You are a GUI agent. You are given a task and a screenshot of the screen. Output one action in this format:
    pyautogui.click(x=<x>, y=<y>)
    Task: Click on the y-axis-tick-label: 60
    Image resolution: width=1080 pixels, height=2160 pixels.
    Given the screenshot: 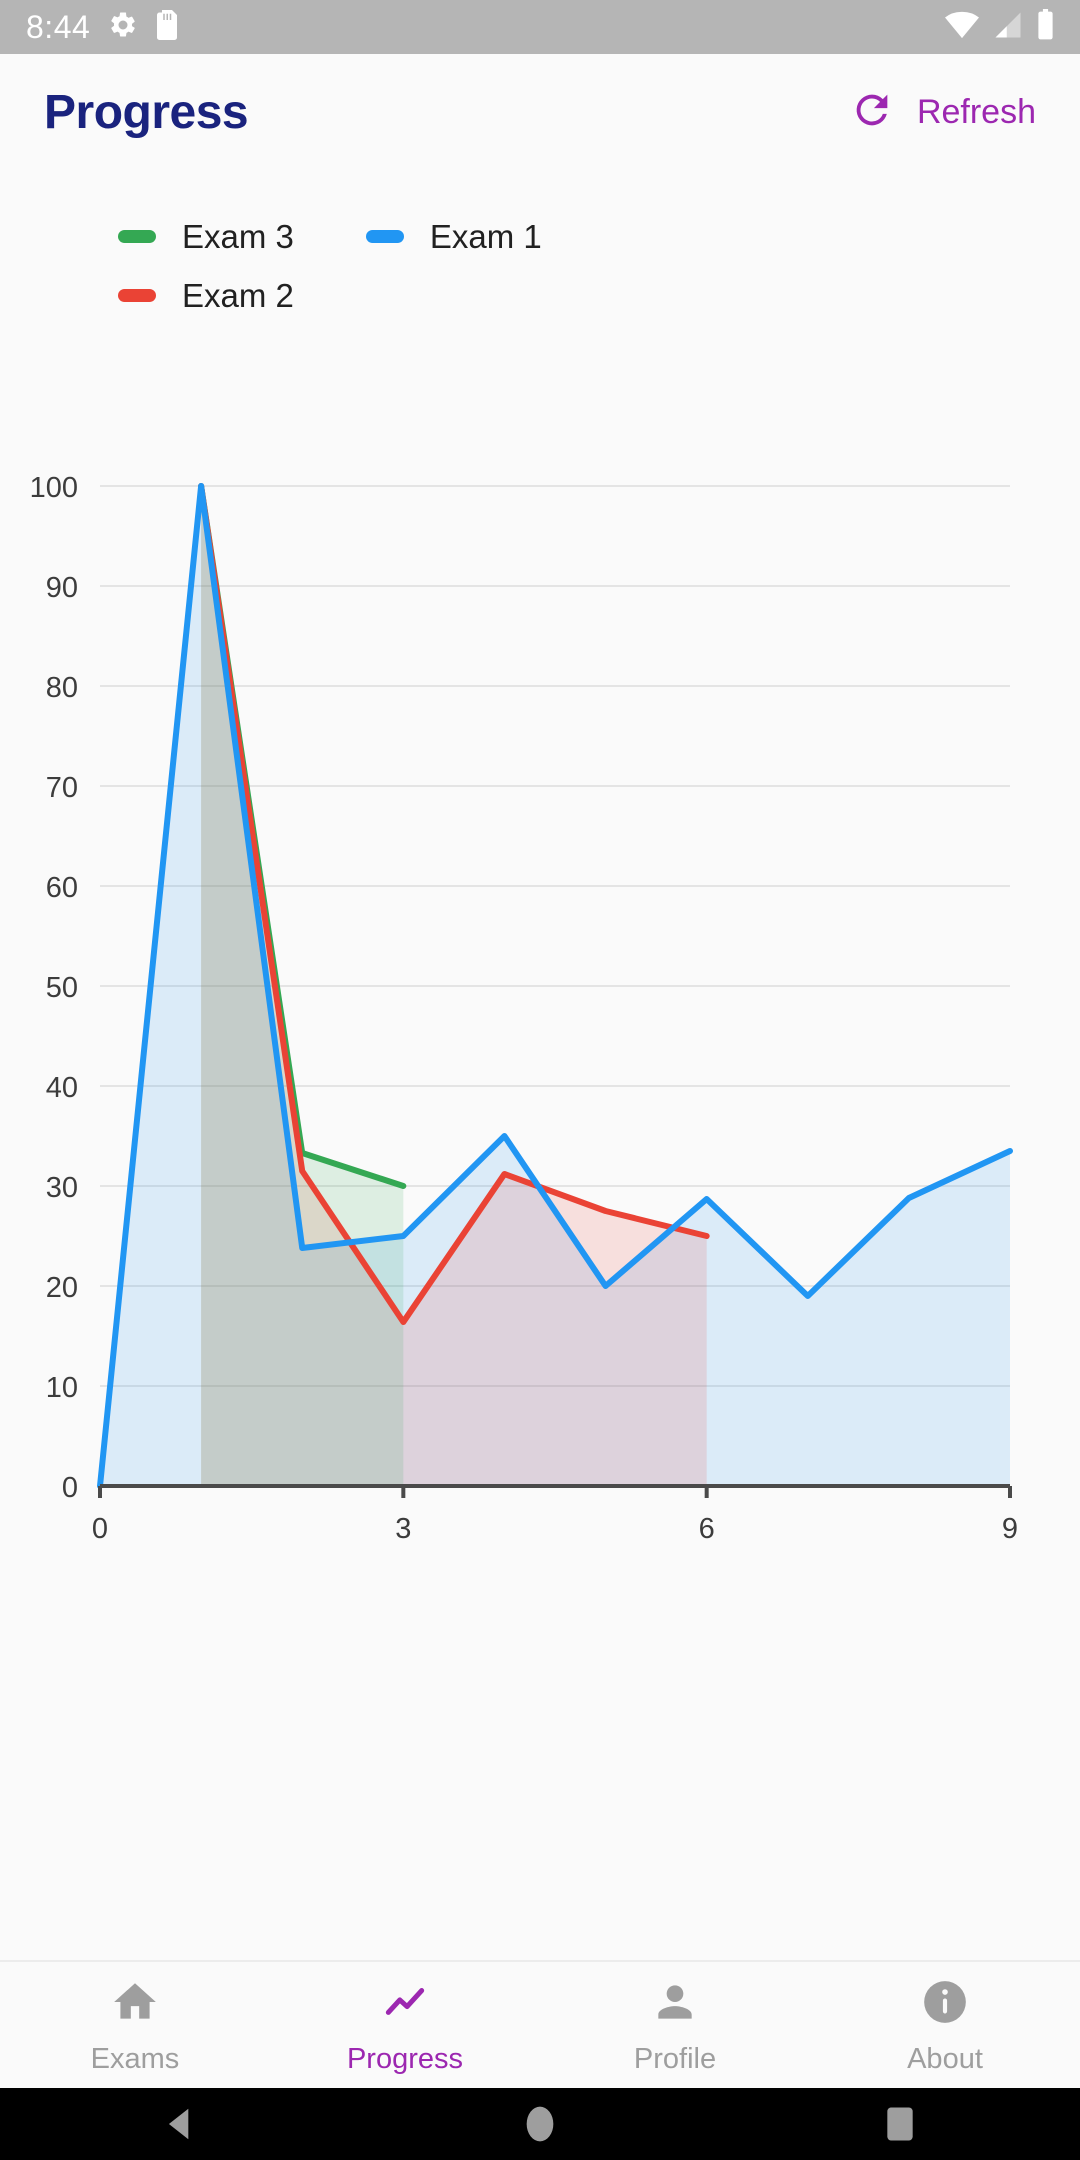 What is the action you would take?
    pyautogui.click(x=62, y=888)
    